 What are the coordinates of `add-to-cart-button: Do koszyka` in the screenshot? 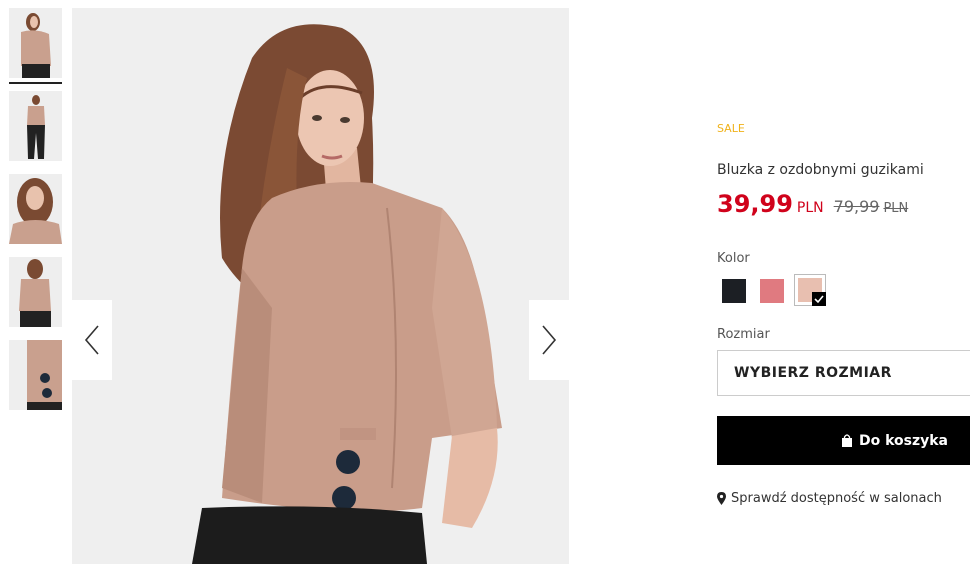 It's located at (843, 440).